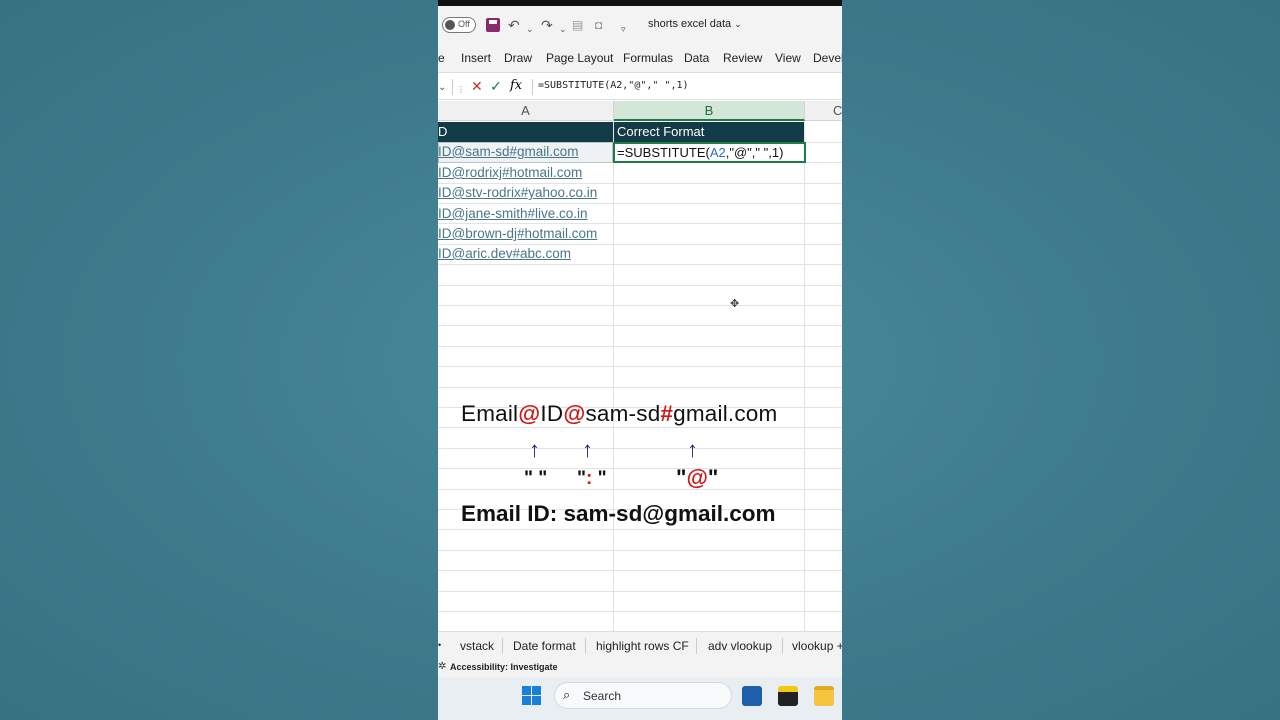  What do you see at coordinates (496, 86) in the screenshot?
I see `enter-check-icon: ✓` at bounding box center [496, 86].